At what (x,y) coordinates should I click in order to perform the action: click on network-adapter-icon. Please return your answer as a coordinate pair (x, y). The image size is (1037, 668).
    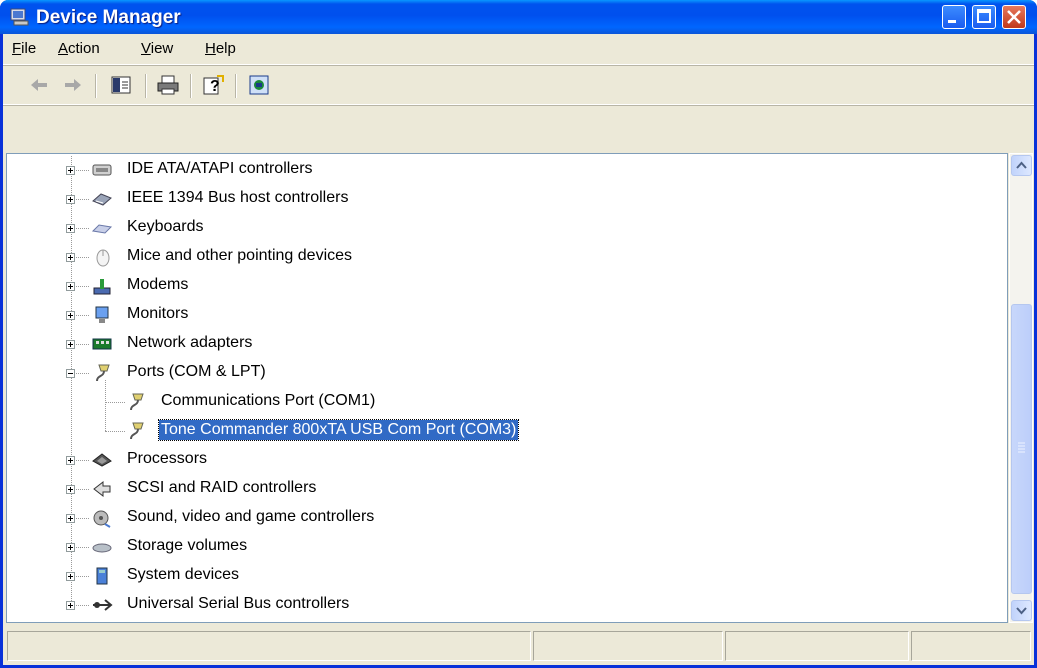
    Looking at the image, I should click on (102, 344).